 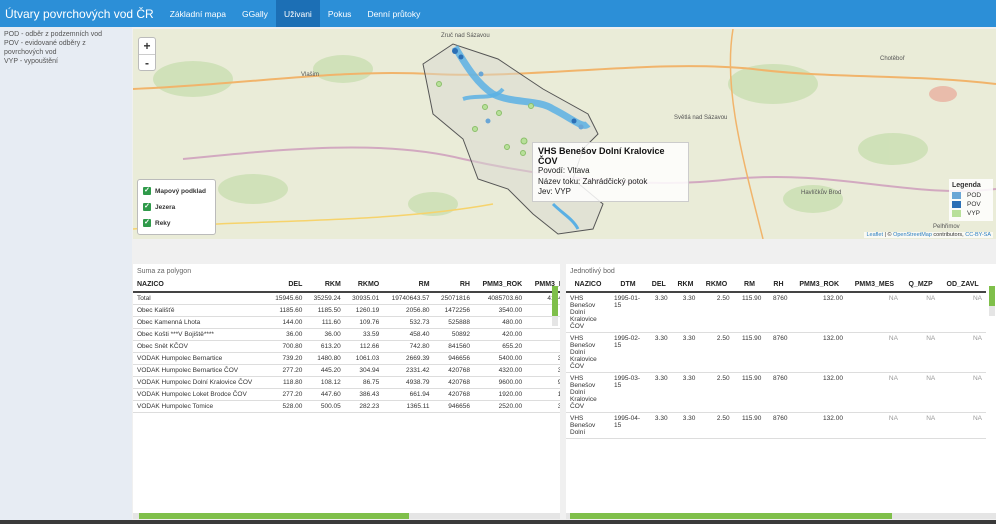 What do you see at coordinates (198, 13) in the screenshot?
I see `tab-zakladni-mapa: Základní mapa` at bounding box center [198, 13].